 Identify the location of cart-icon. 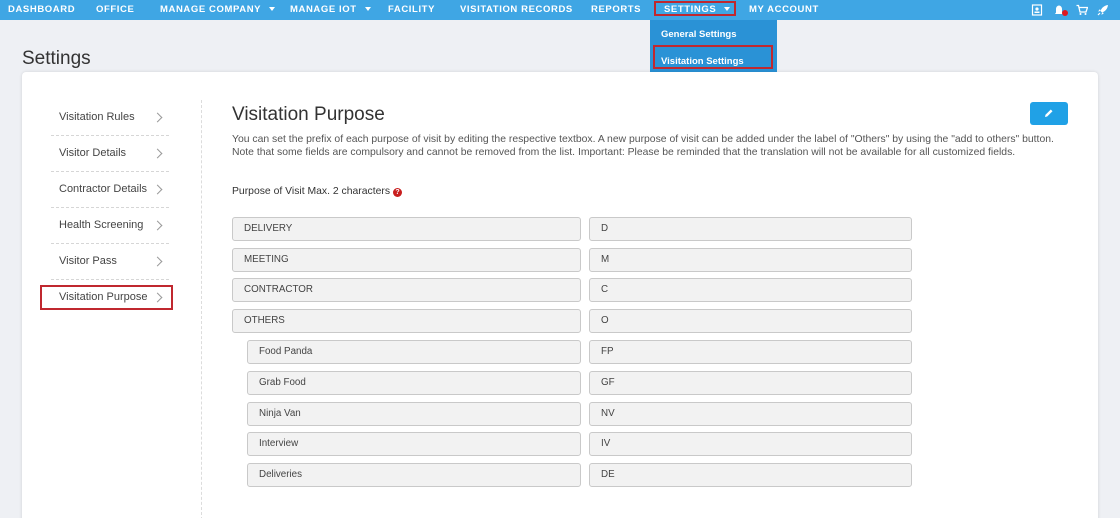
(1082, 10).